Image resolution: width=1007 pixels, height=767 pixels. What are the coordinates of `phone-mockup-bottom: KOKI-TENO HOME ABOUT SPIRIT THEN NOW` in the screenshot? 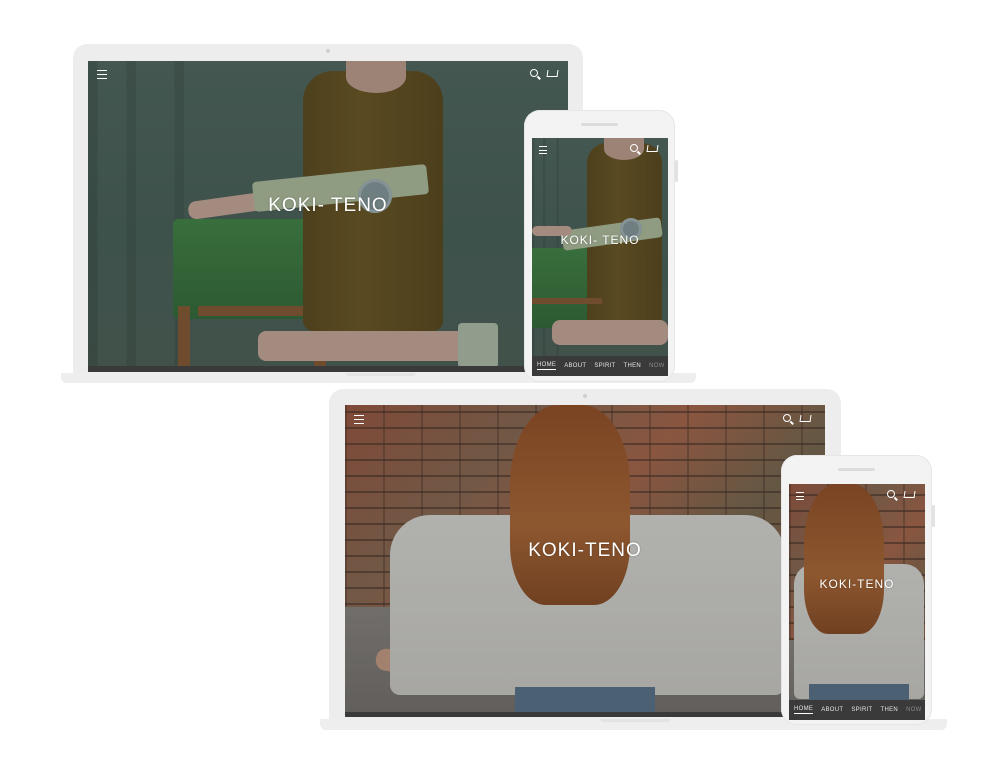 It's located at (858, 590).